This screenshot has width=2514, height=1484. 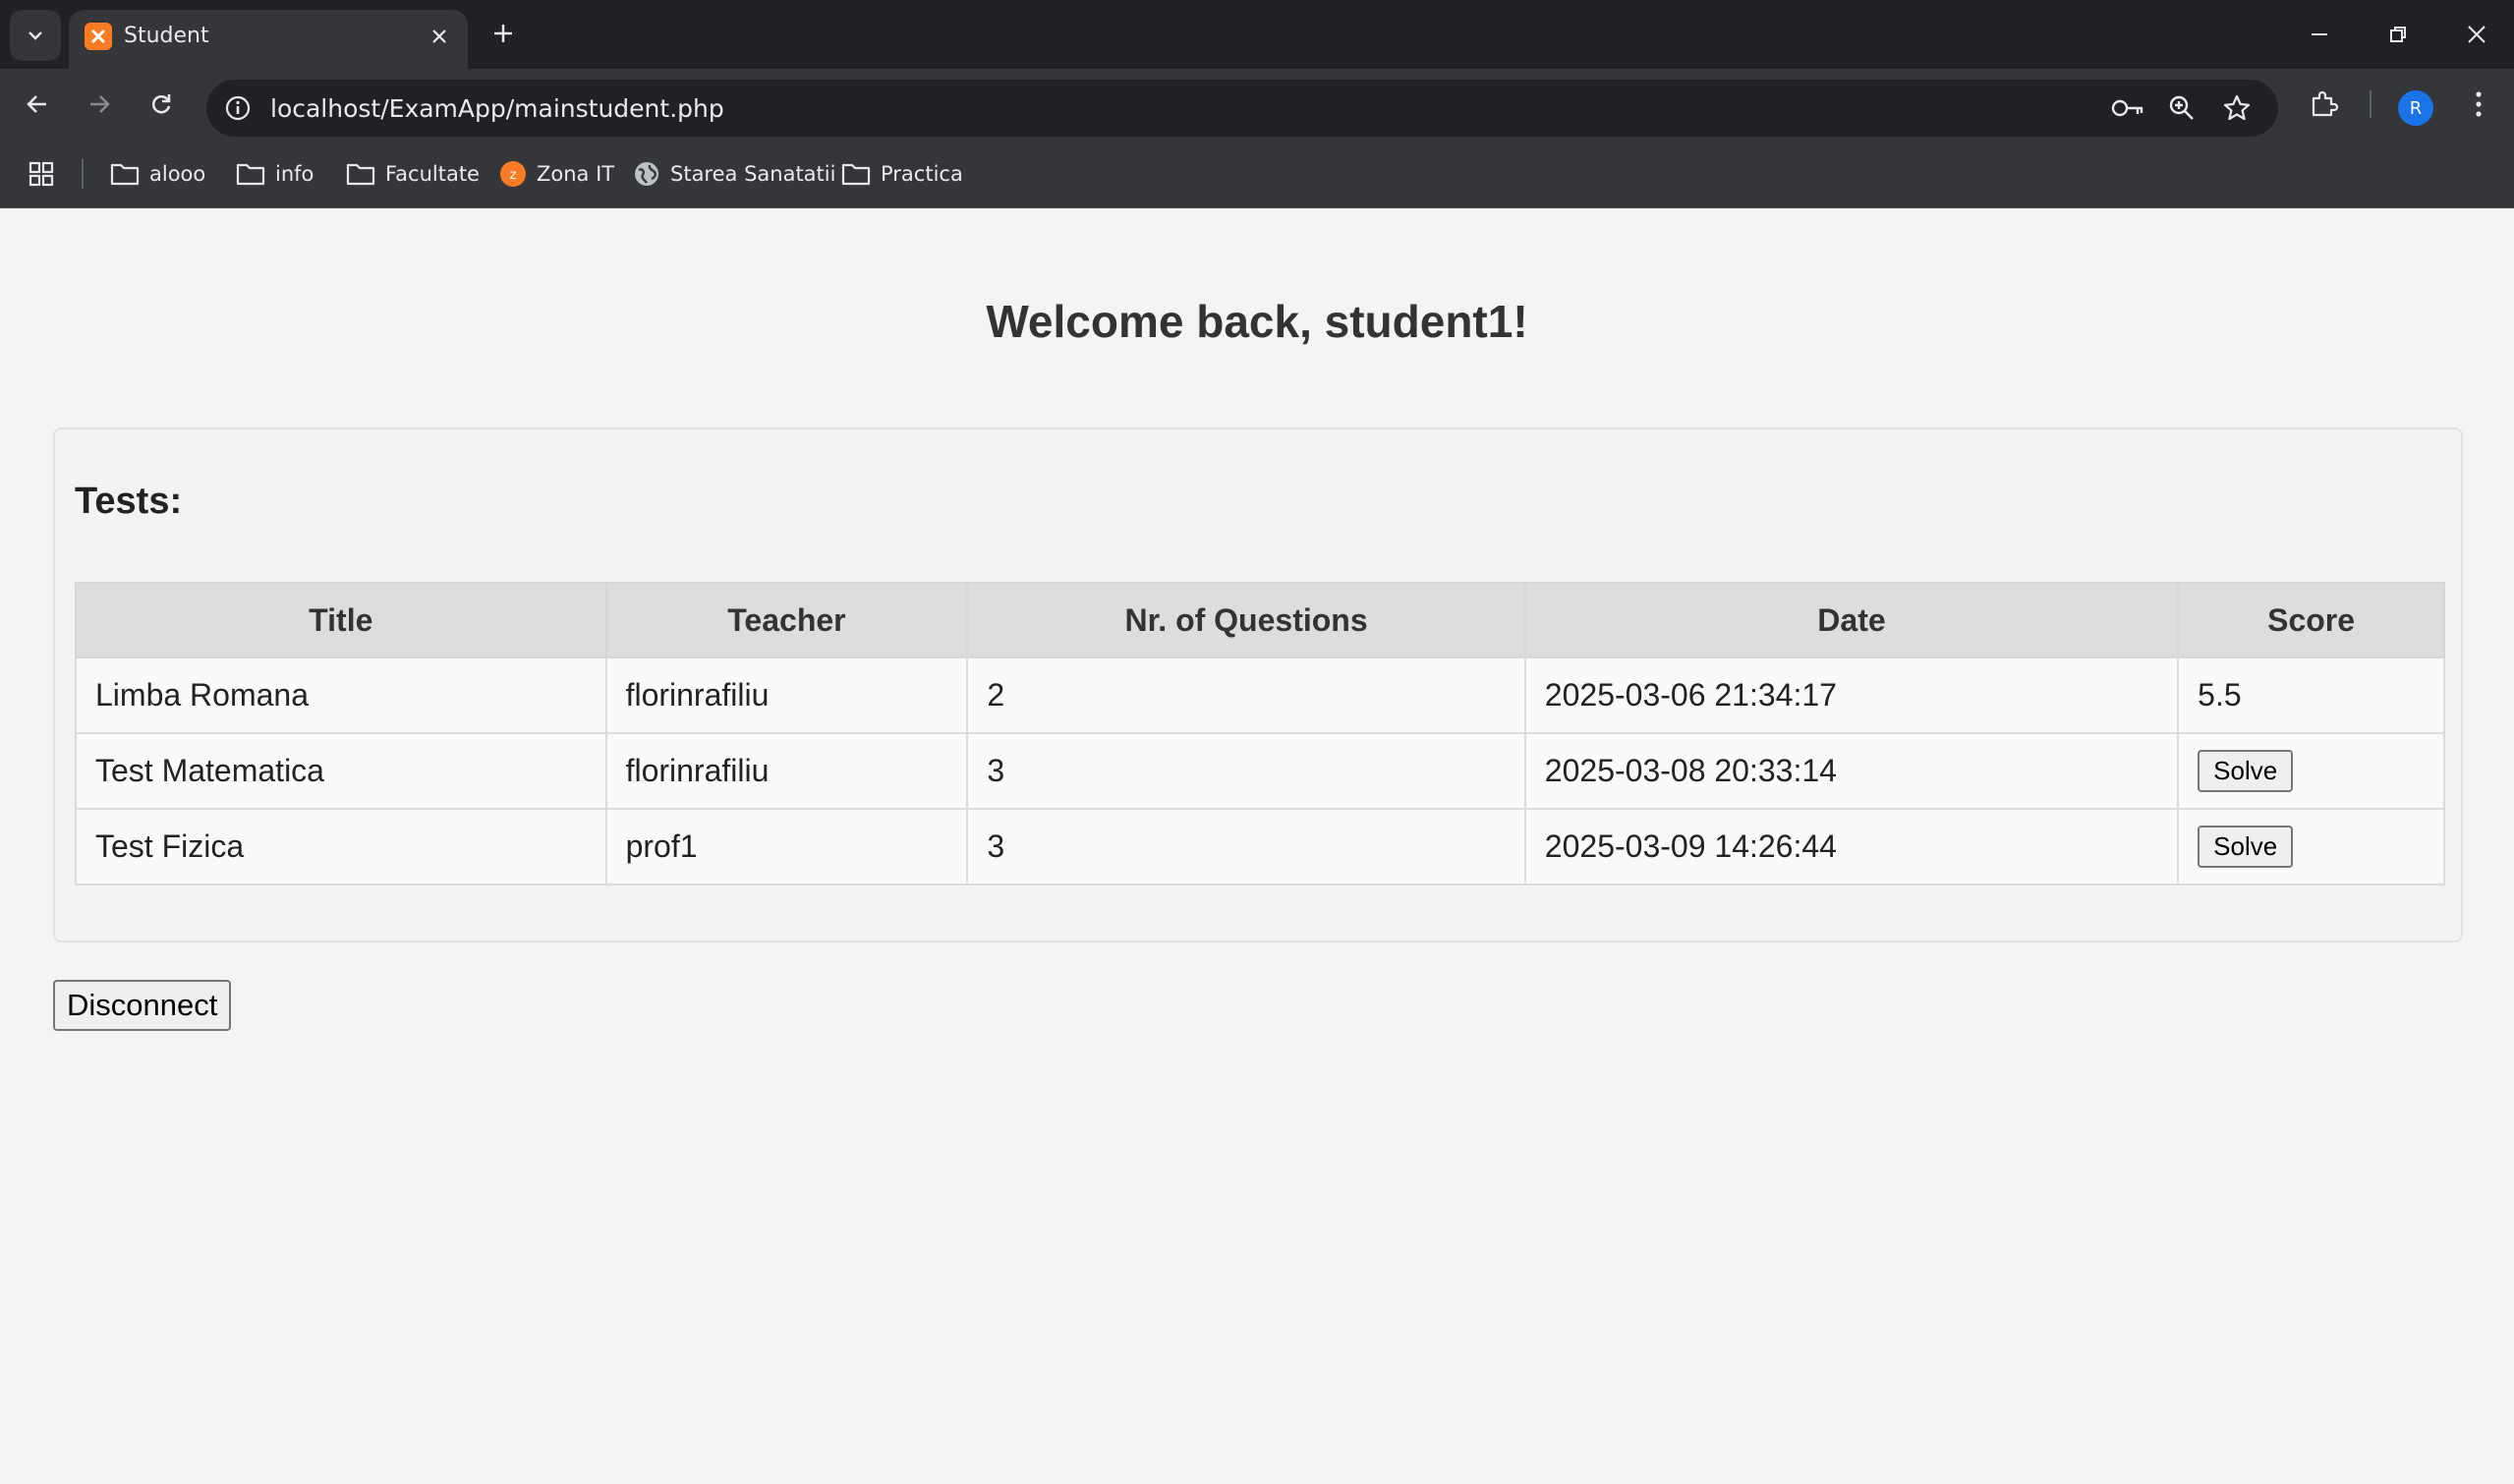 What do you see at coordinates (2127, 108) in the screenshot?
I see `password-key-icon` at bounding box center [2127, 108].